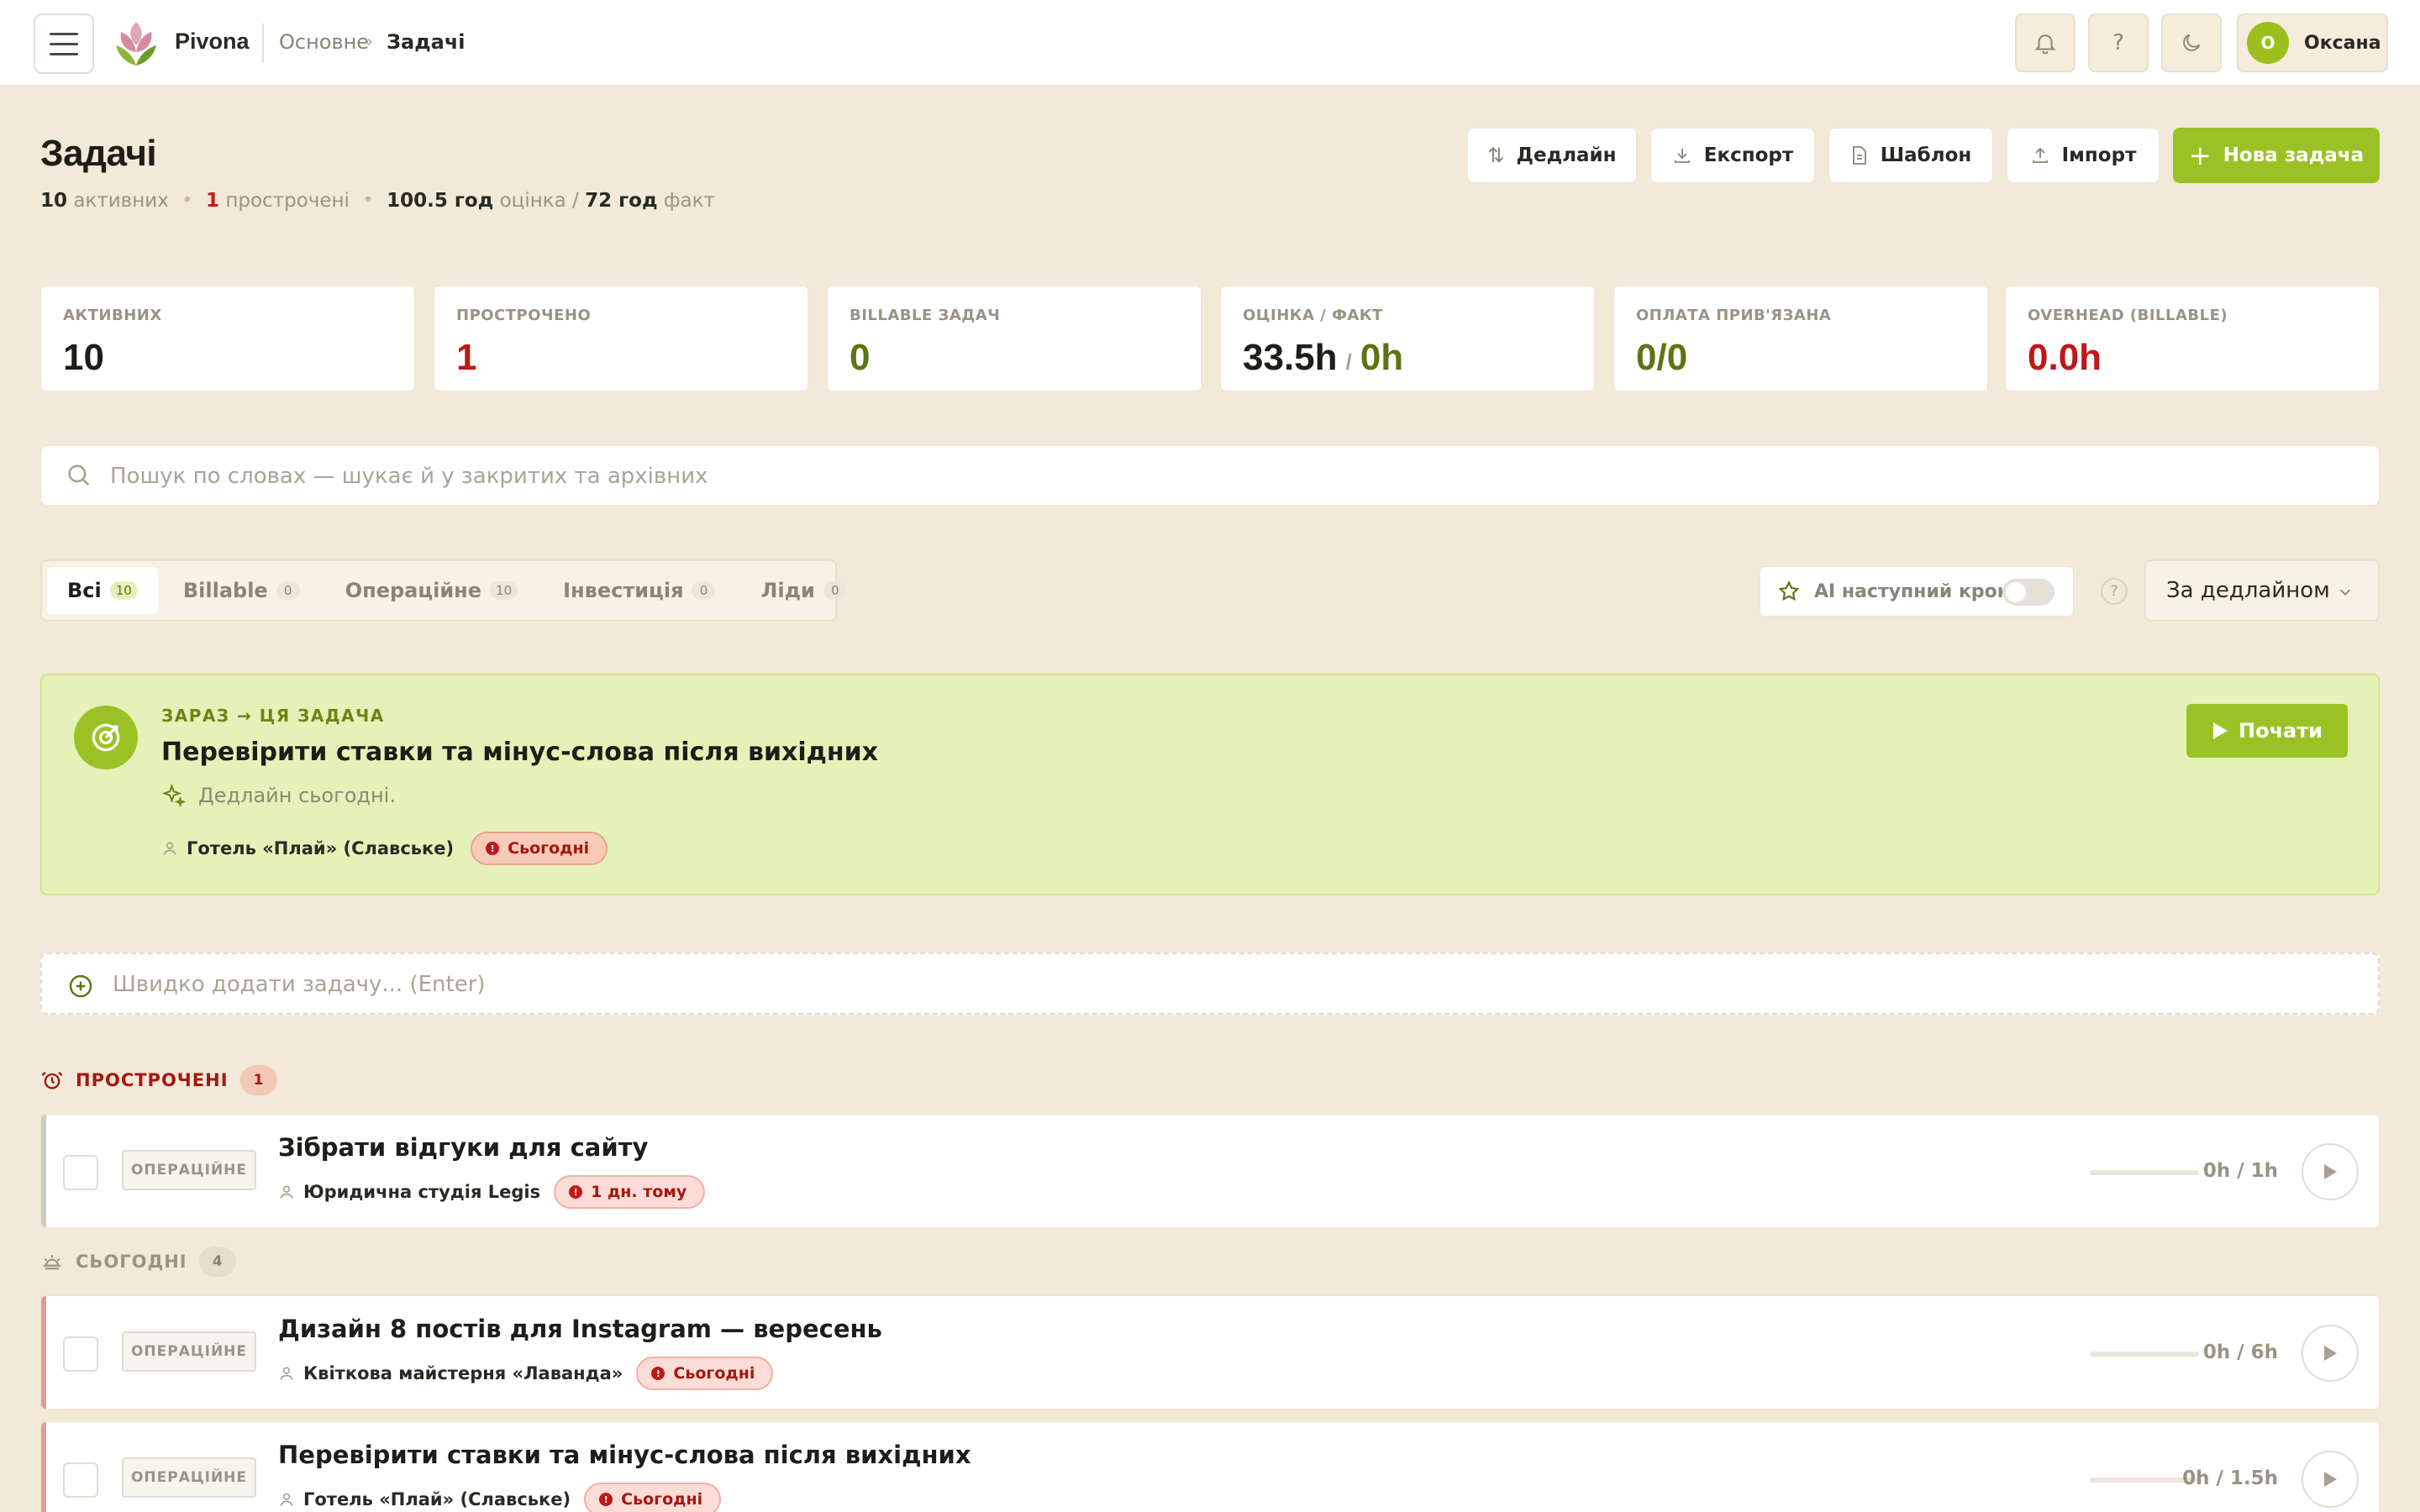  Describe the element at coordinates (2230, 1478) in the screenshot. I see `task-hours: 0h / 1.5h` at that location.